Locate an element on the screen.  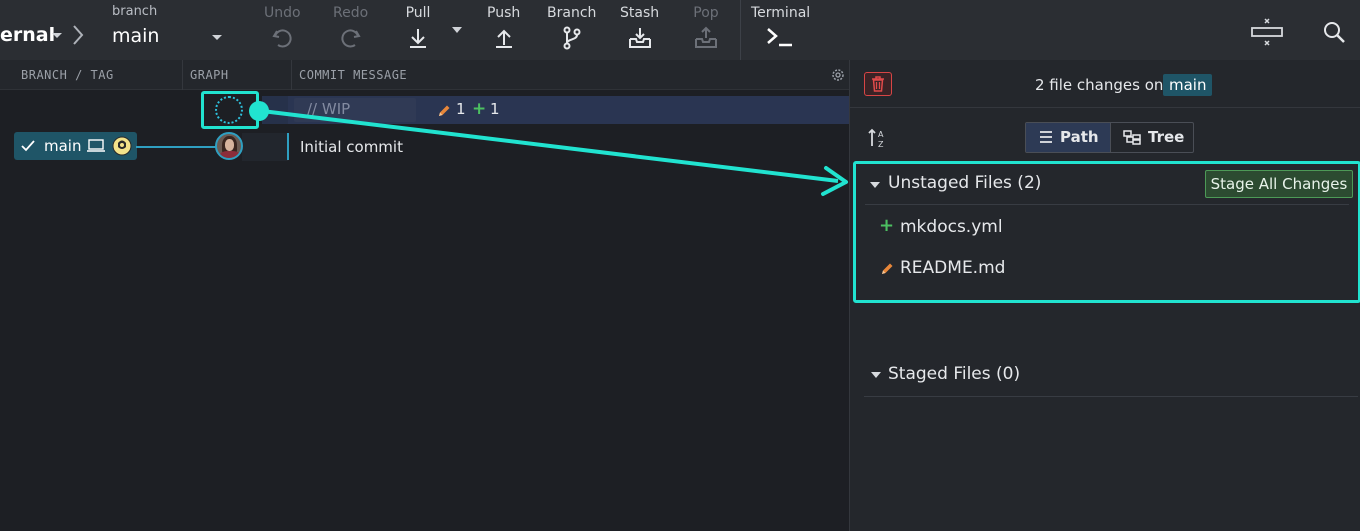
sort-az-icon: AZ is located at coordinates (878, 140).